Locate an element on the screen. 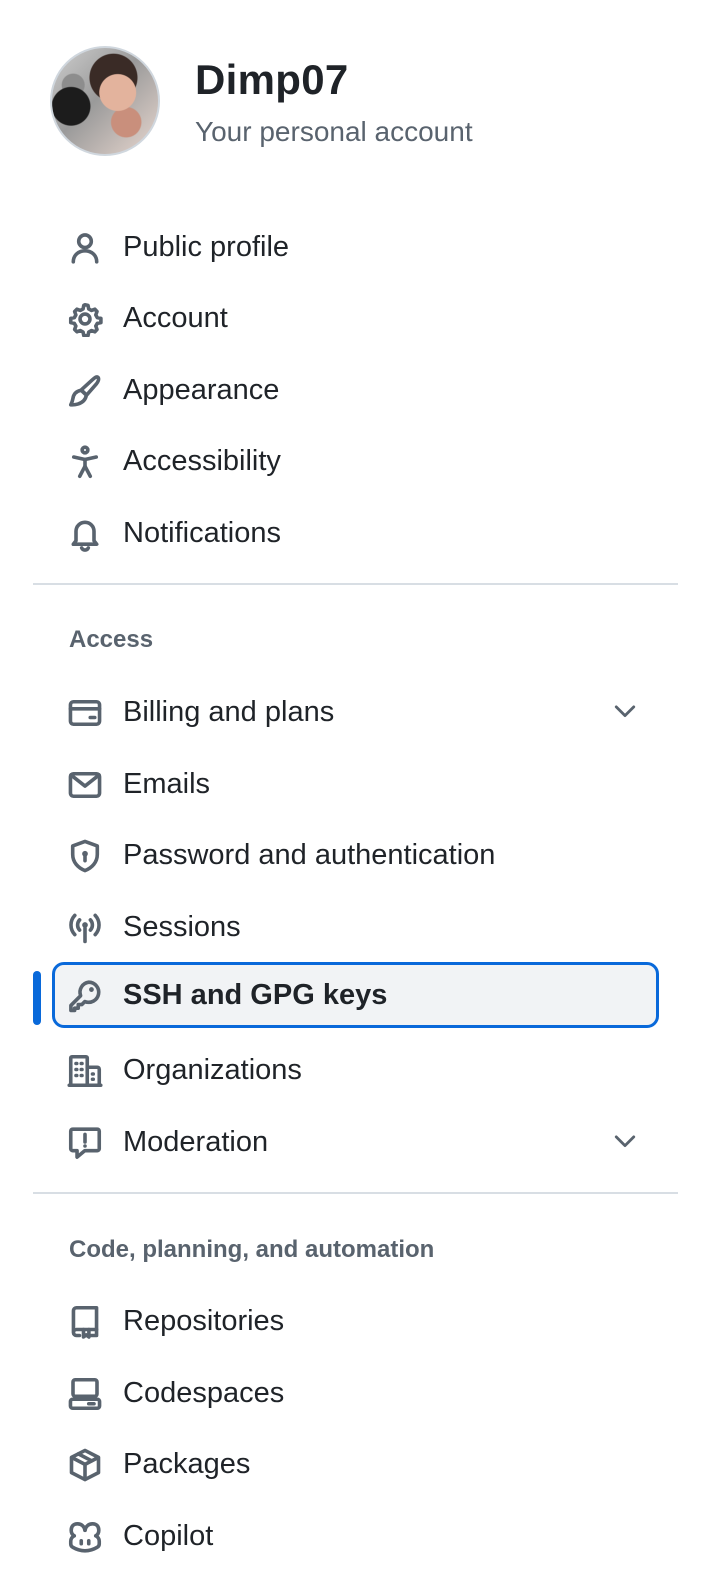  nav-item-billing-and-plans: Billing and plans is located at coordinates (355, 712).